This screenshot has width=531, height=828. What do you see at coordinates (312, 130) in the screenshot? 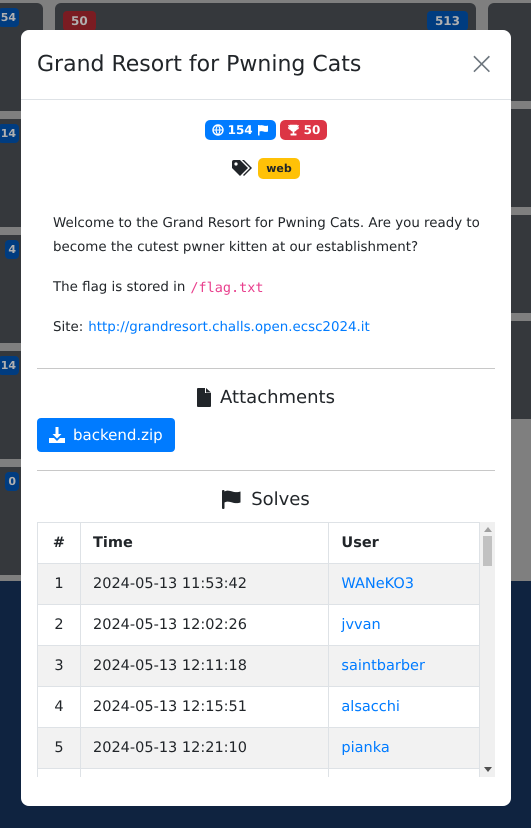
I see `points-value: 50` at bounding box center [312, 130].